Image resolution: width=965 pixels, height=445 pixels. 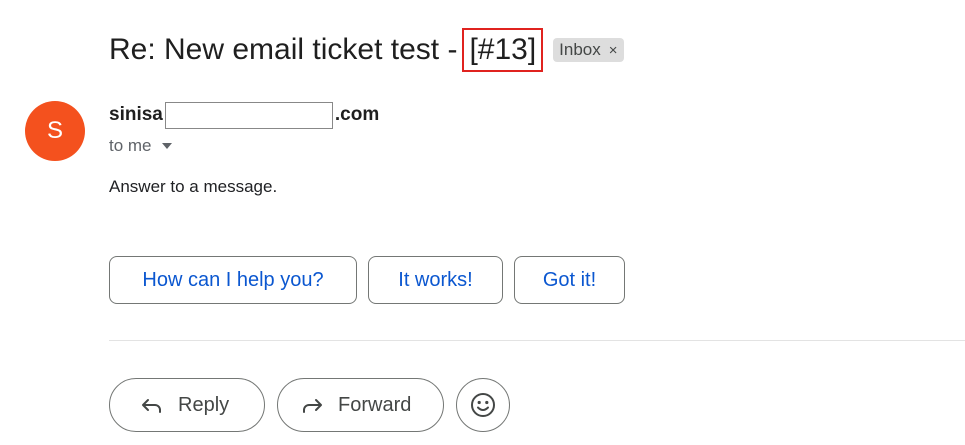 I want to click on inbox-label-chip: Inbox ×, so click(x=588, y=50).